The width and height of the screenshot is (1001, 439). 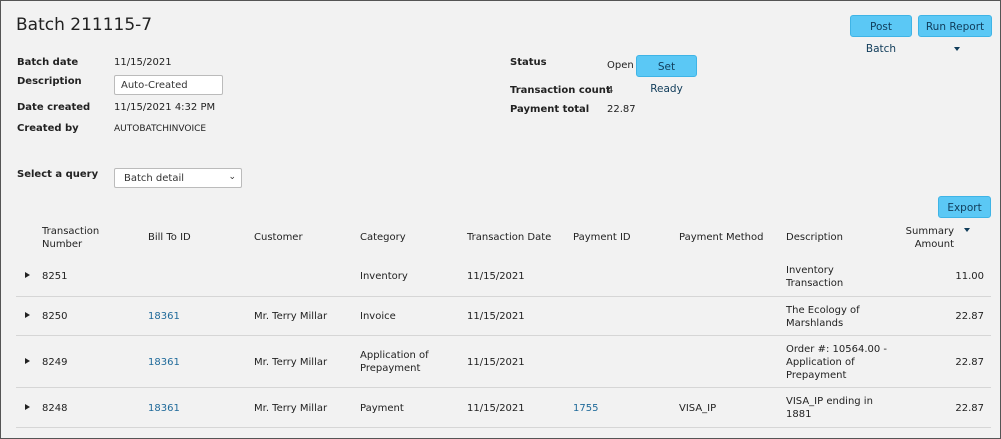 What do you see at coordinates (823, 310) in the screenshot?
I see `cell-description-line1: The Ecology of` at bounding box center [823, 310].